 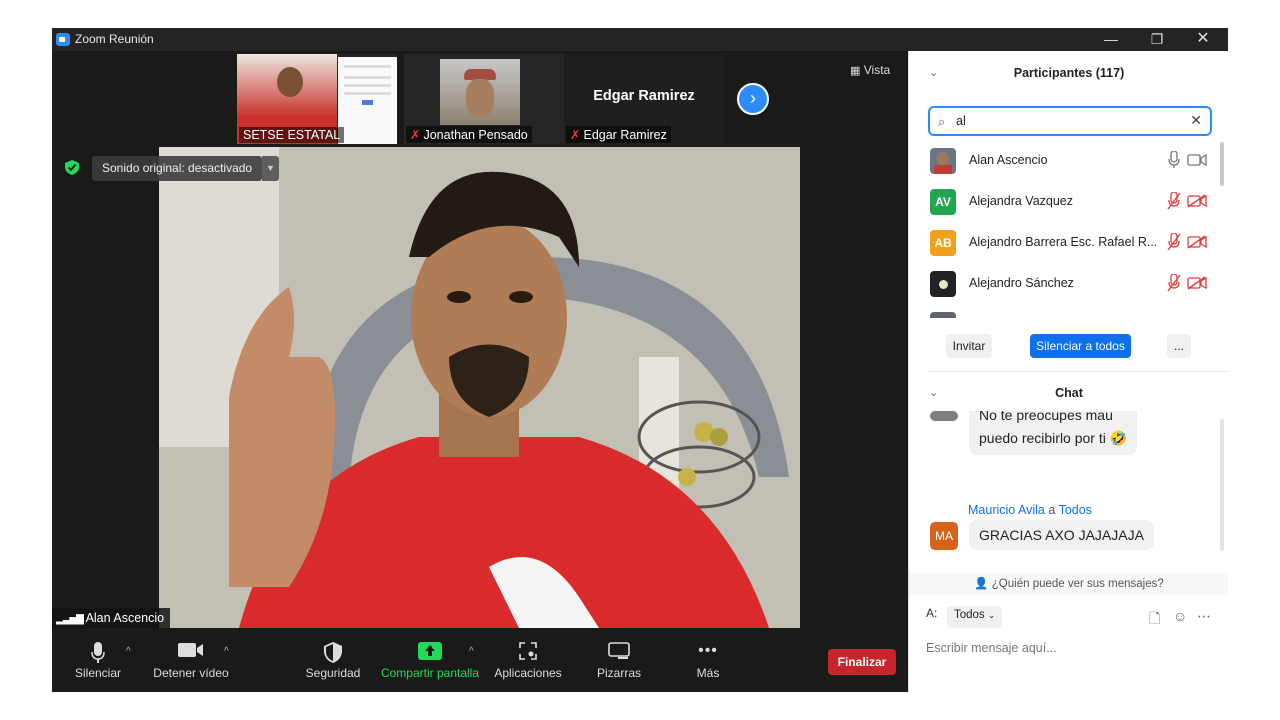 What do you see at coordinates (430, 649) in the screenshot?
I see `share-screen-icon` at bounding box center [430, 649].